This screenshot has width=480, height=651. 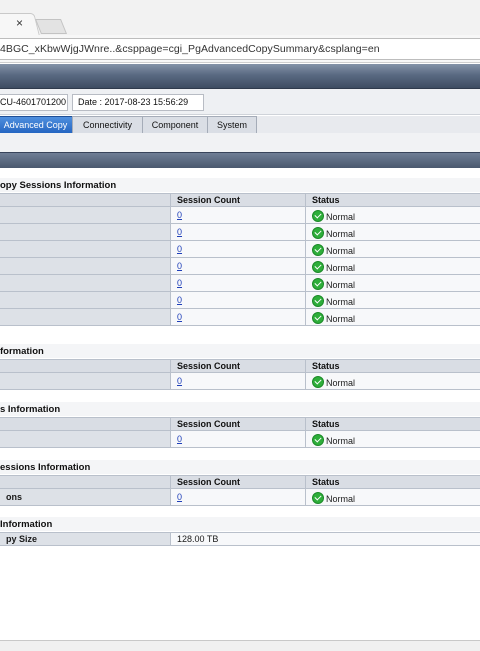 I want to click on section-3-table: Session Count Status 0 Normal, so click(x=240, y=432).